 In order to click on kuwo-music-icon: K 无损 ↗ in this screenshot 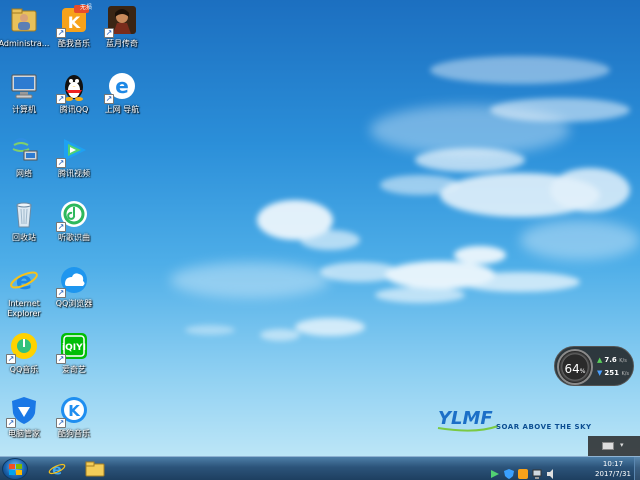, I will do `click(74, 21)`.